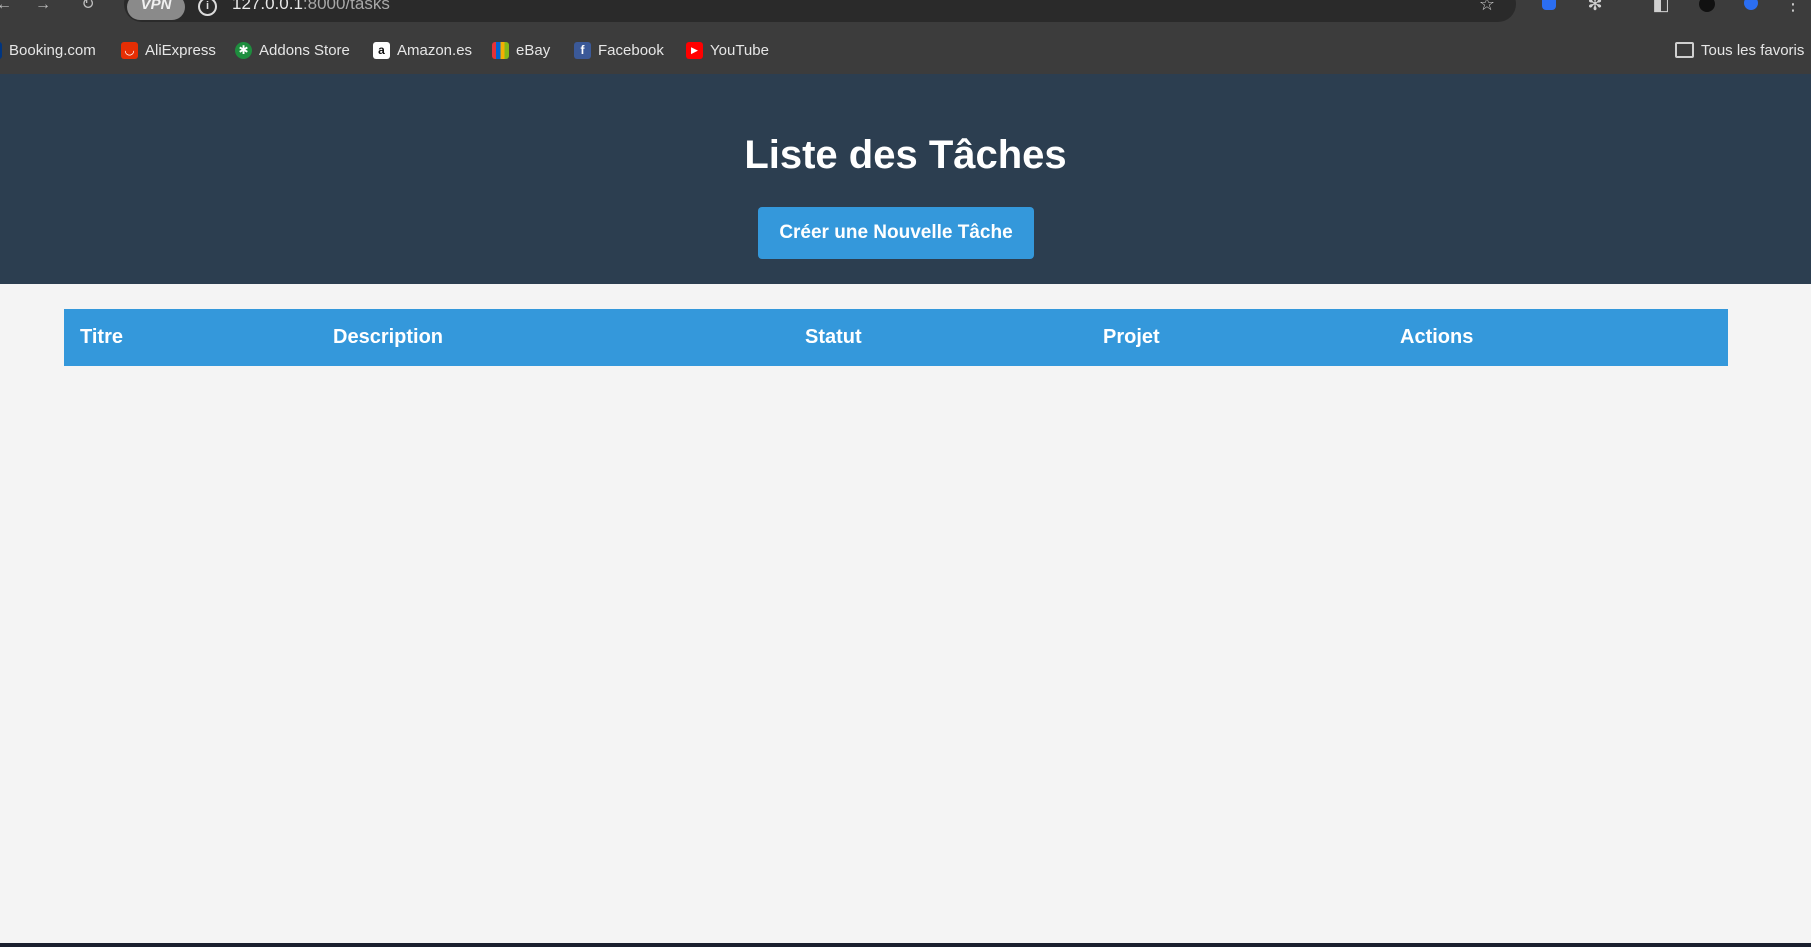 The height and width of the screenshot is (947, 1811). I want to click on create-task-button: Créer une Nouvelle Tâche, so click(896, 233).